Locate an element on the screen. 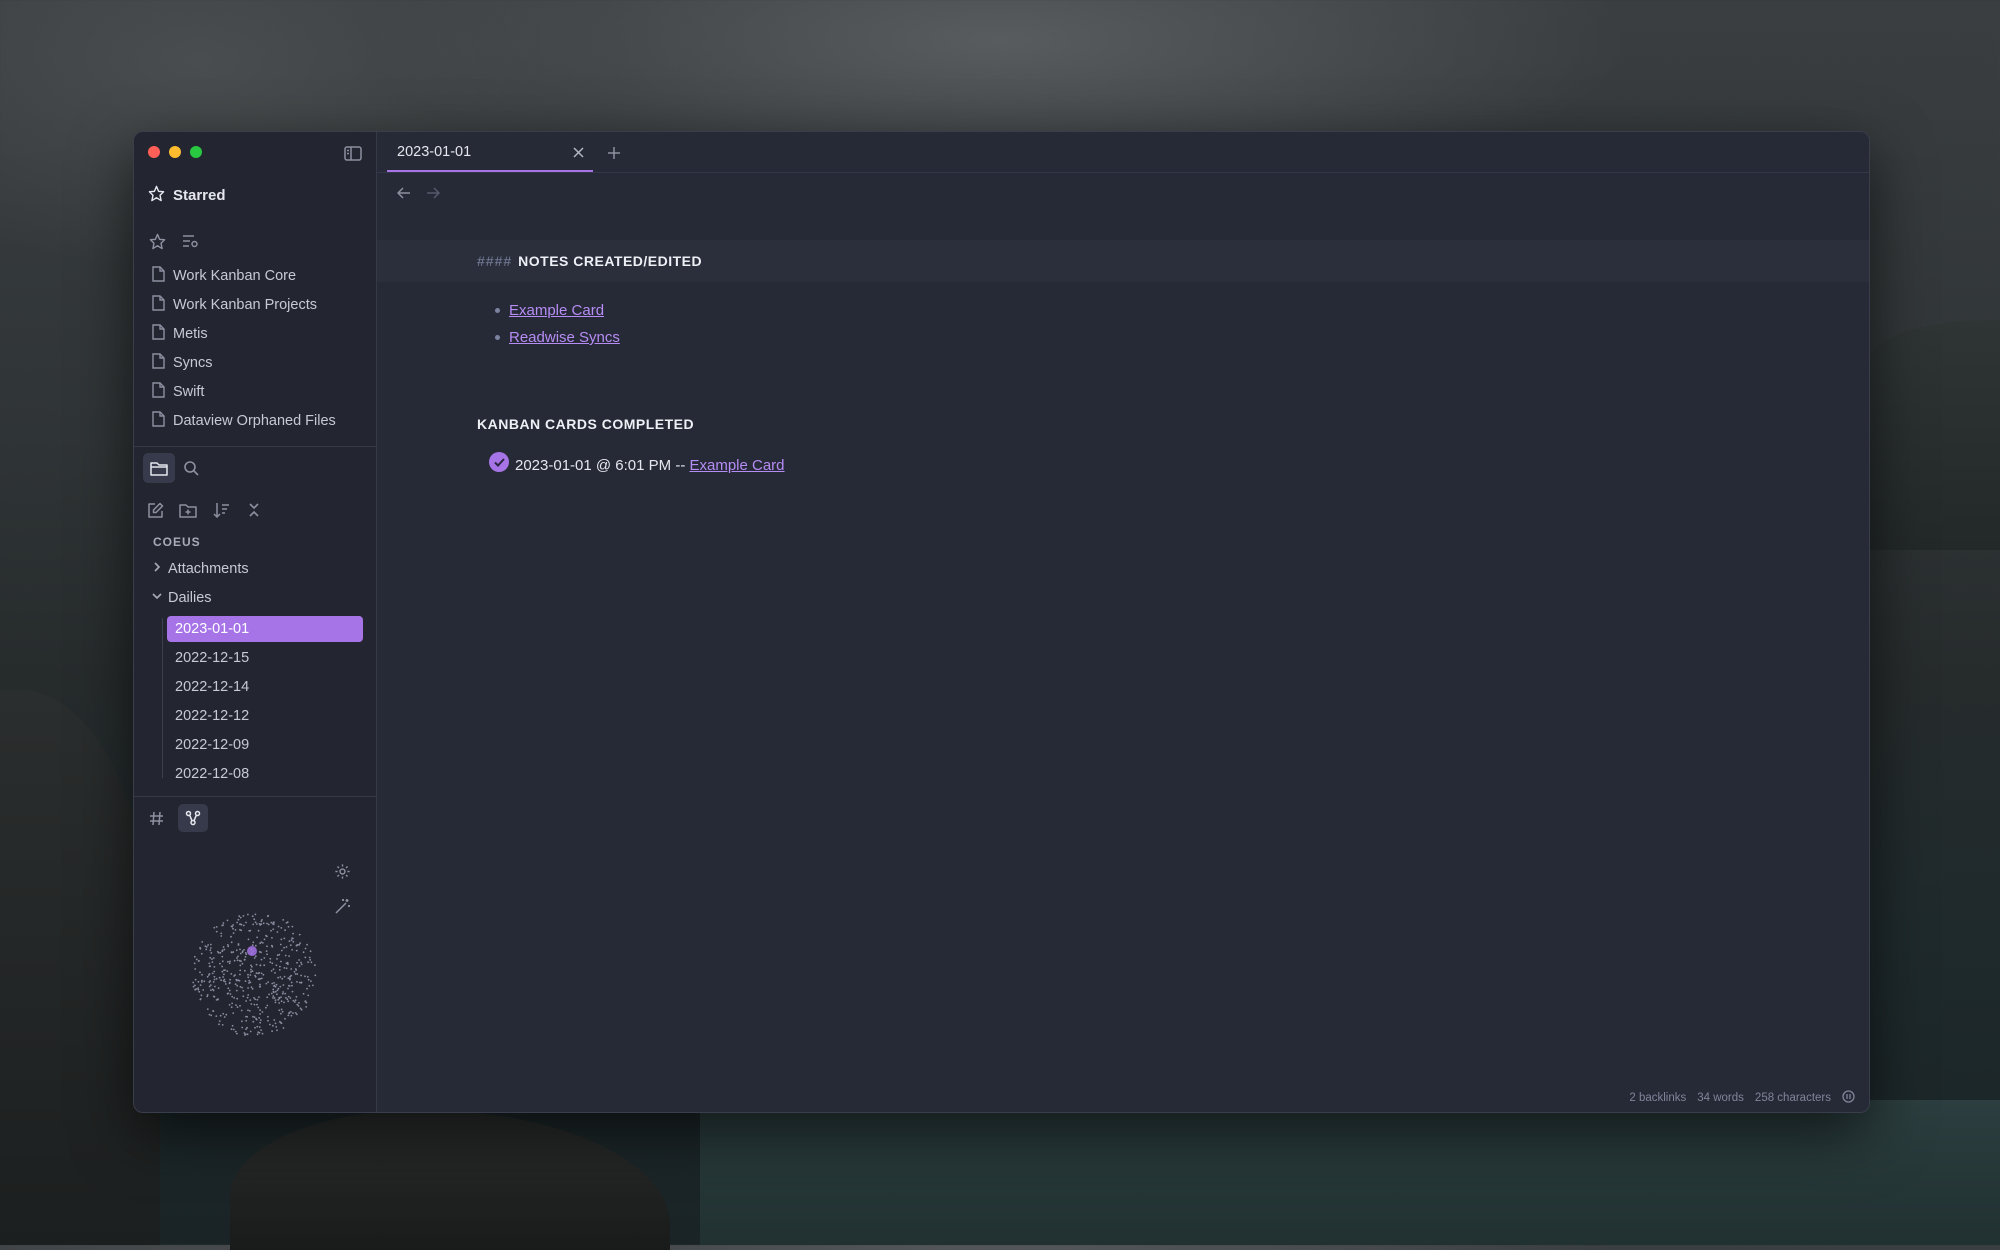  sort-icon is located at coordinates (221, 510).